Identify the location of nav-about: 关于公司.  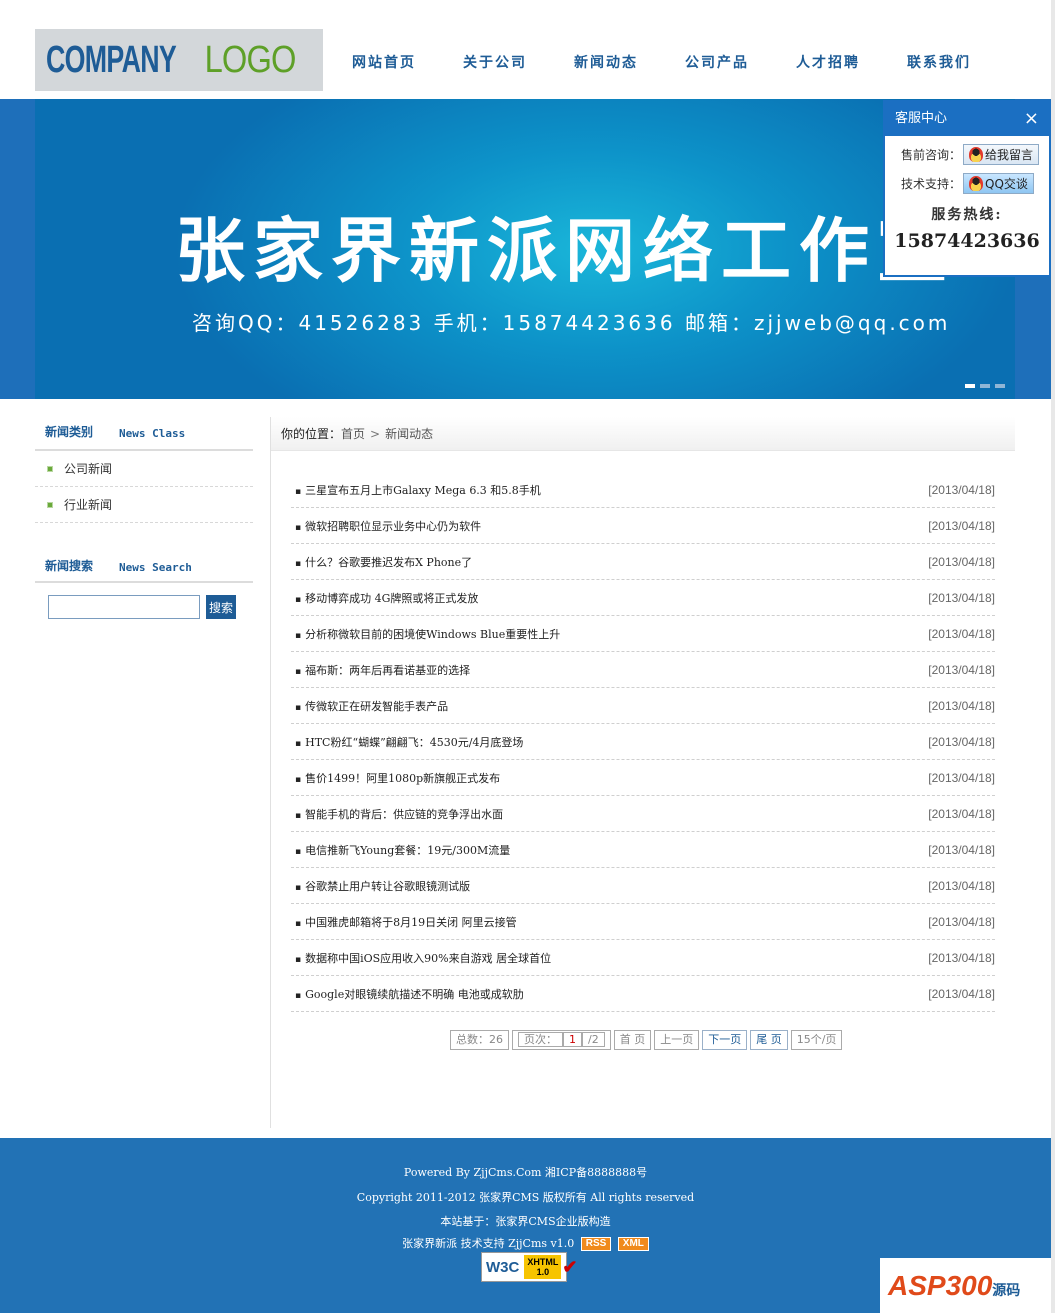
(518, 62).